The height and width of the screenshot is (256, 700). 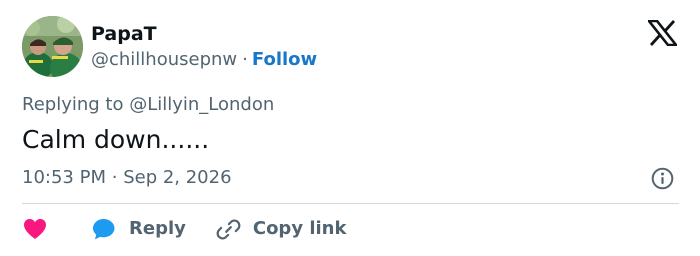 What do you see at coordinates (350, 203) in the screenshot?
I see `divider` at bounding box center [350, 203].